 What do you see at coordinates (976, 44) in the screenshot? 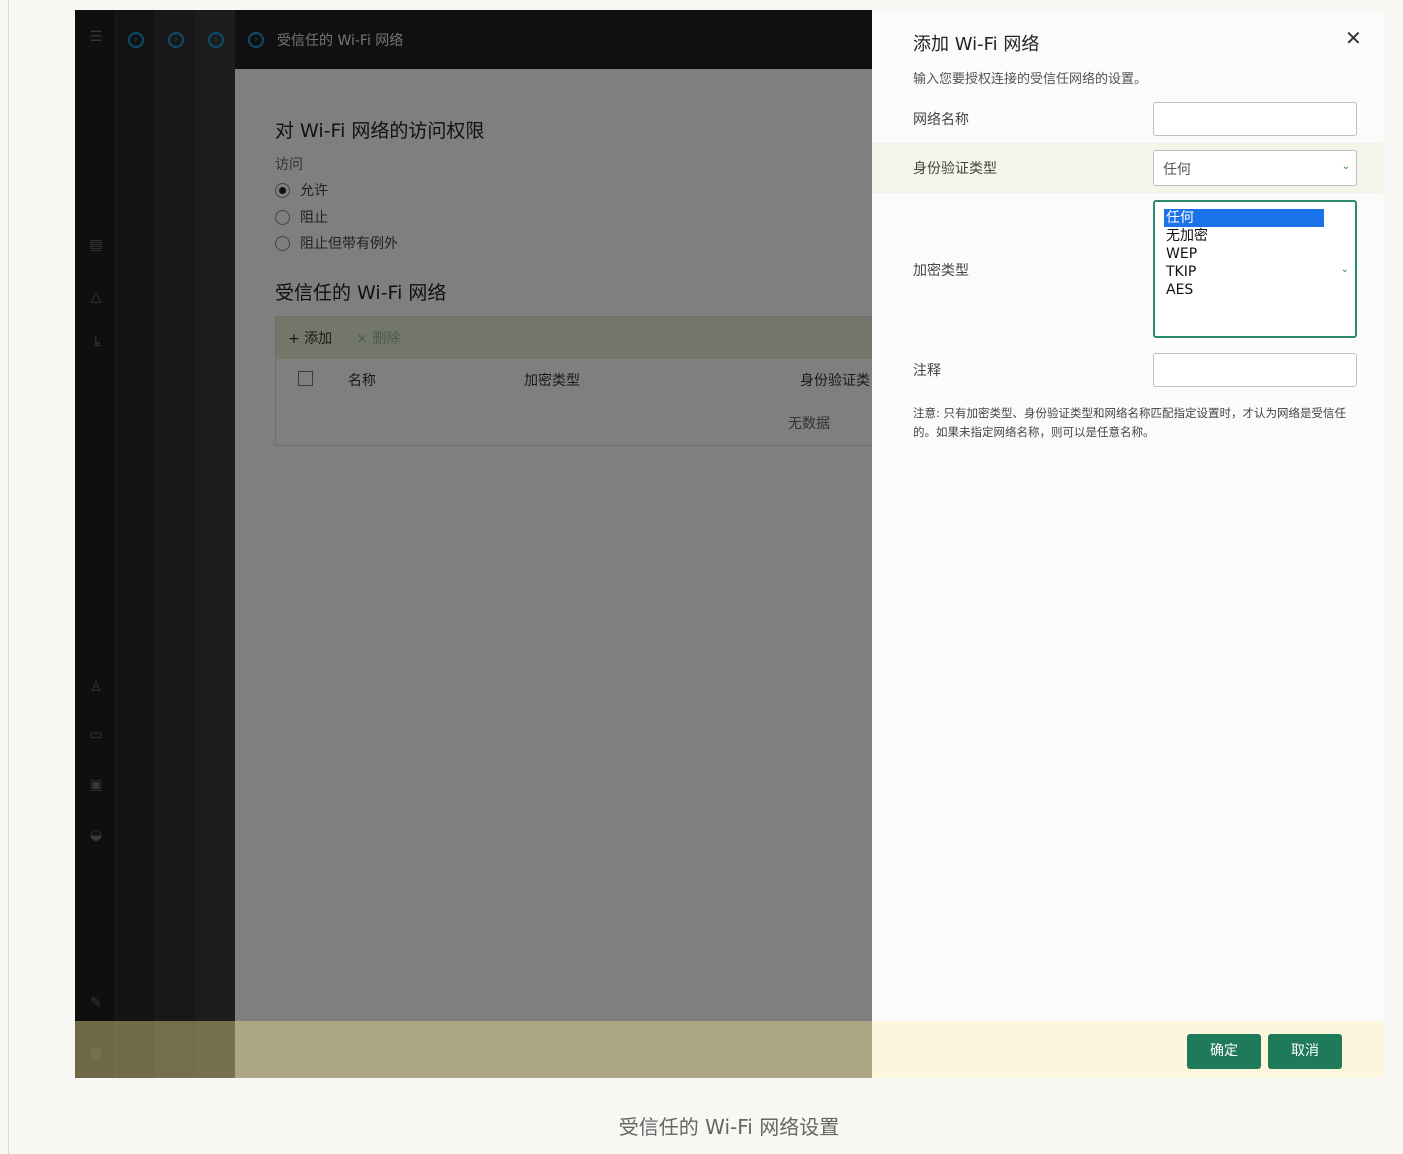
I see `drawer-title: 添加 Wi-Fi 网络` at bounding box center [976, 44].